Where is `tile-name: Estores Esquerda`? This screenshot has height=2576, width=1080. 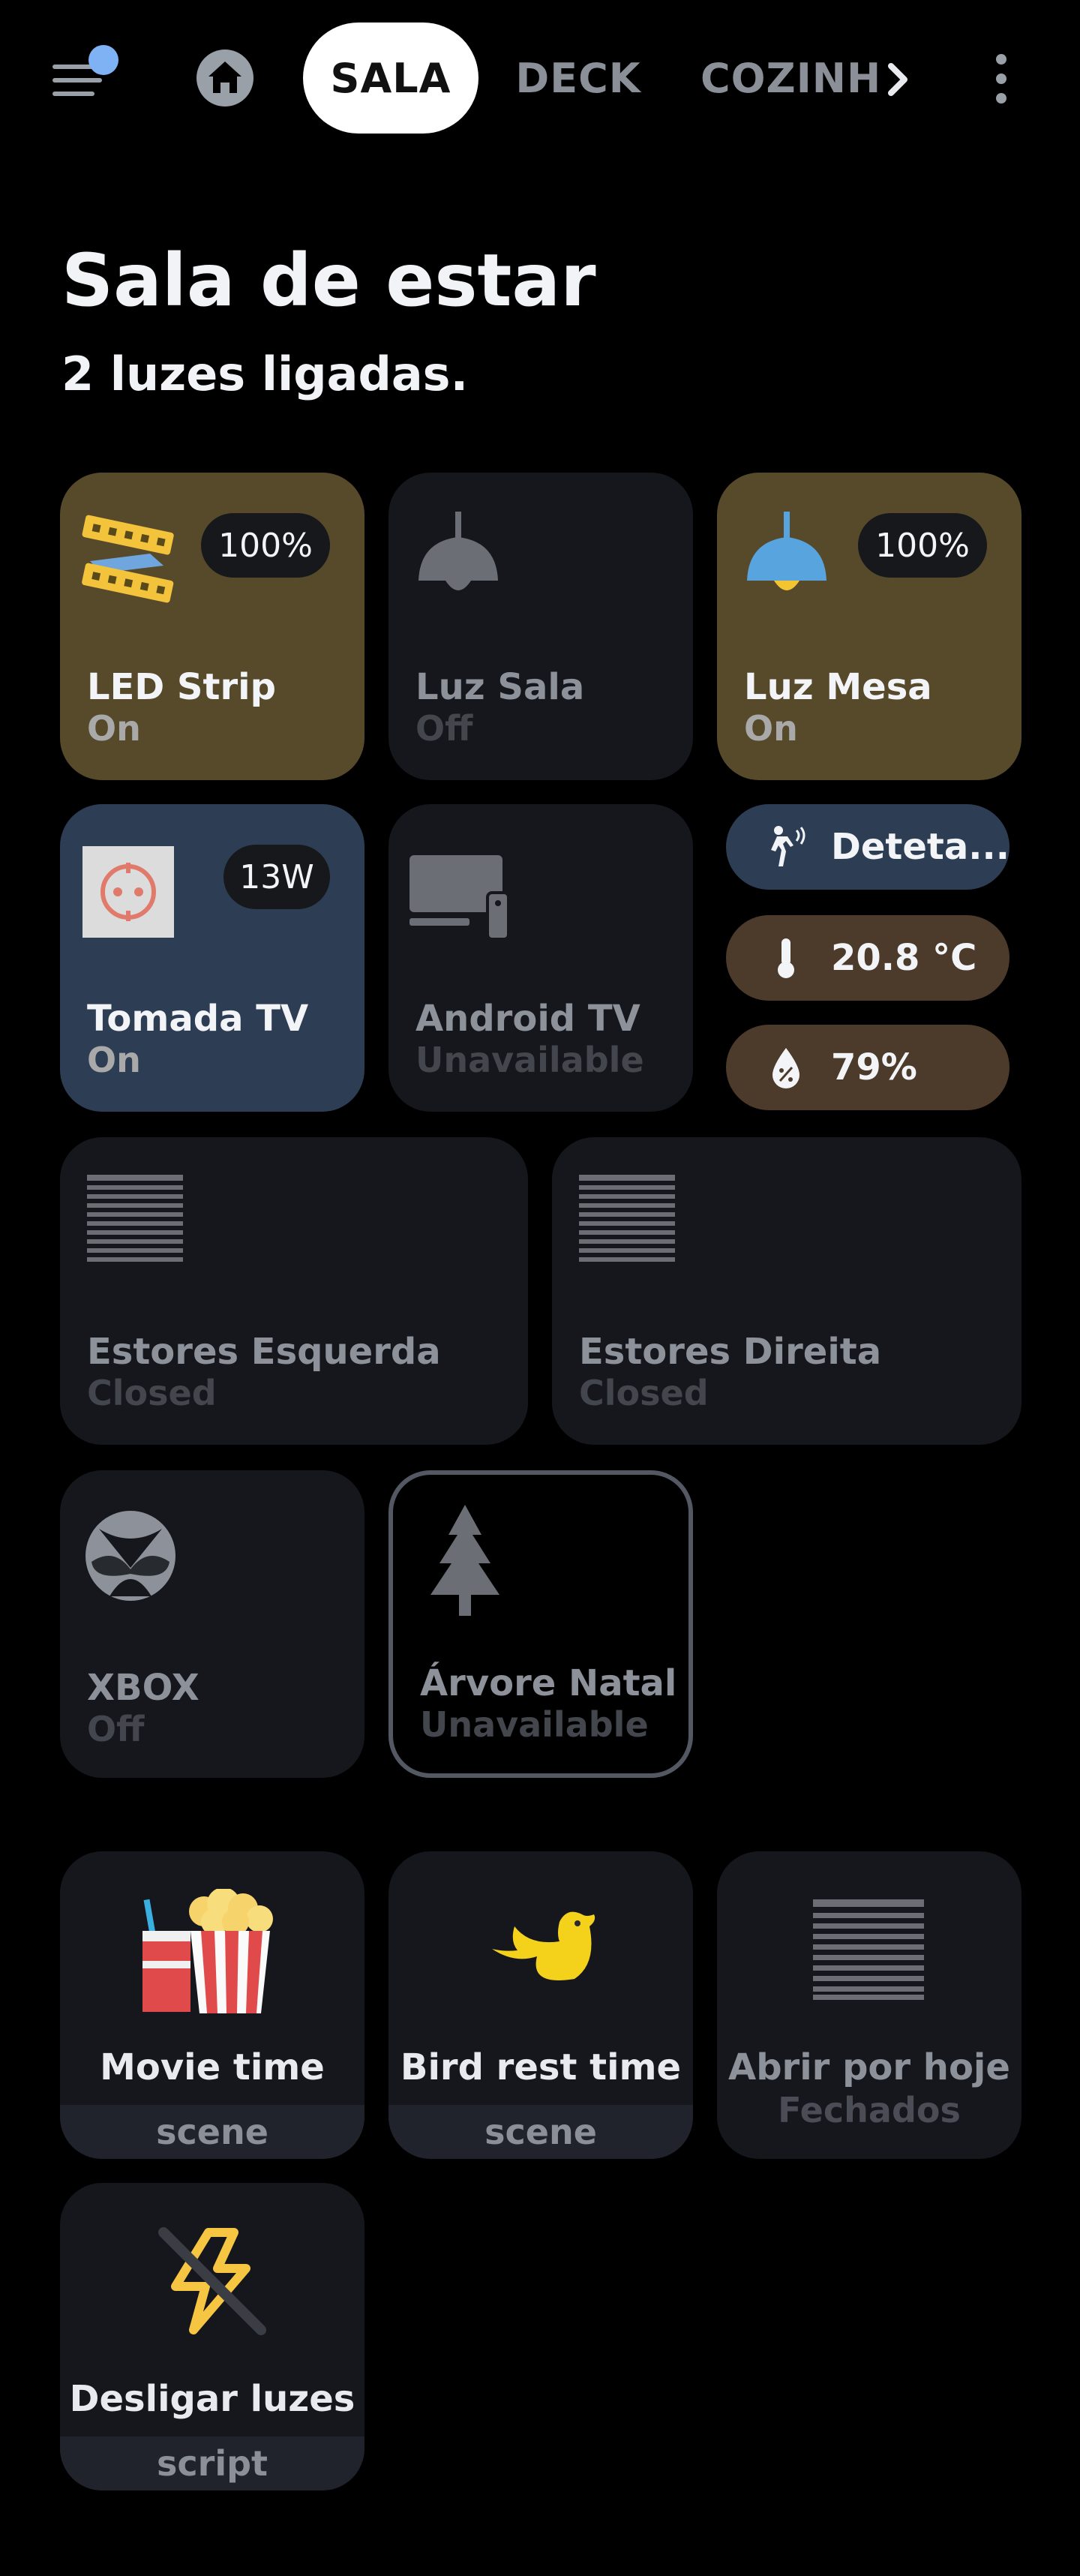
tile-name: Estores Esquerda is located at coordinates (264, 1352).